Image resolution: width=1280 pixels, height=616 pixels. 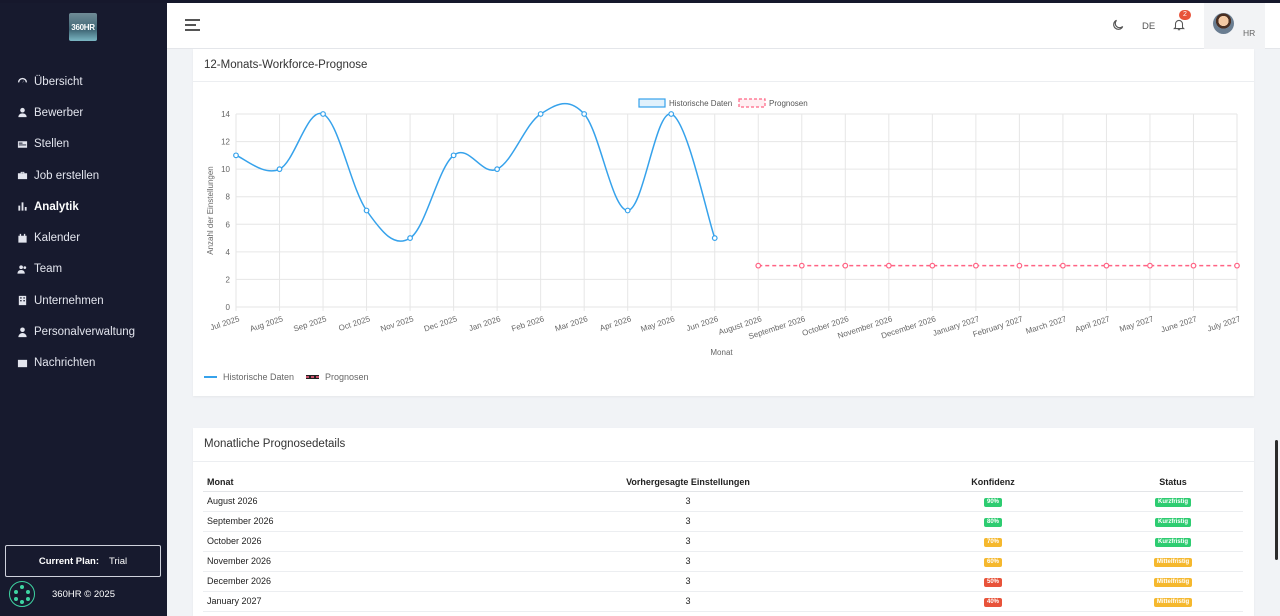 What do you see at coordinates (1224, 323) in the screenshot?
I see `x-tick-label: July 2027` at bounding box center [1224, 323].